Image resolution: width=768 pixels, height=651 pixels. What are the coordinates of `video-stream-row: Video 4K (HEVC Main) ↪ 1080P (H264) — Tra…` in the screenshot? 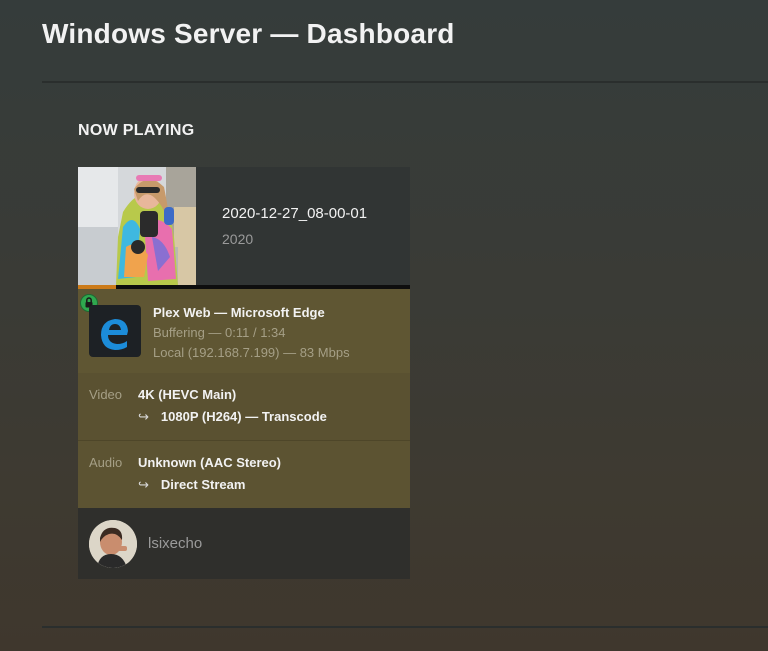 It's located at (244, 406).